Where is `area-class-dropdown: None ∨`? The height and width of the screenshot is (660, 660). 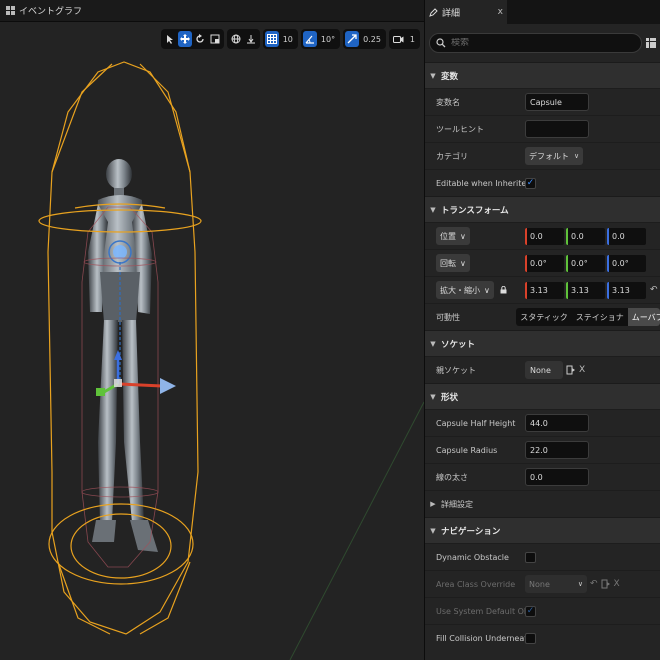
area-class-dropdown: None ∨ is located at coordinates (556, 584).